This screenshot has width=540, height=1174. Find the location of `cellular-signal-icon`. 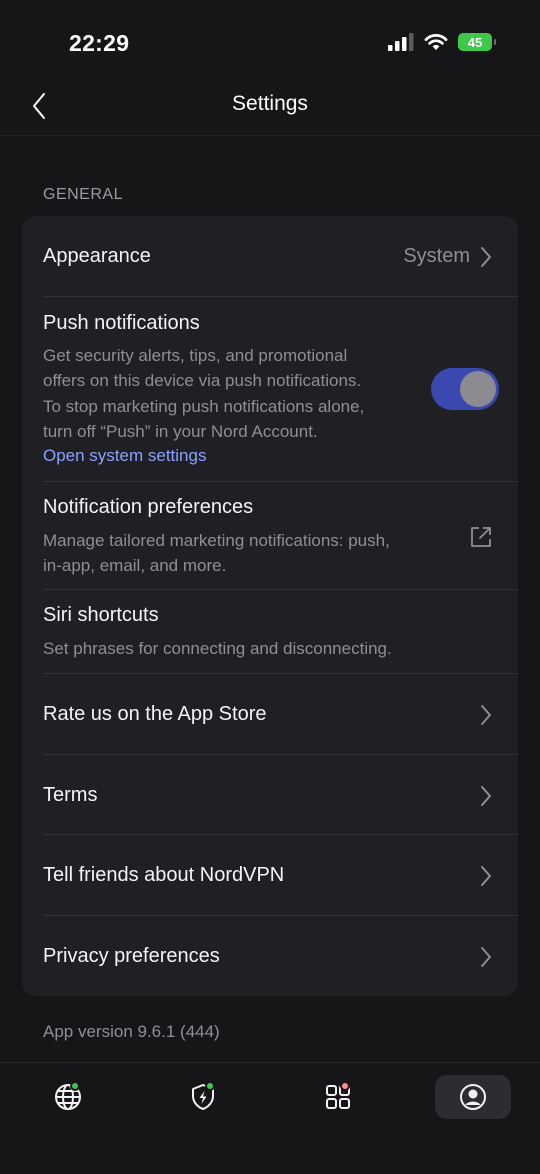

cellular-signal-icon is located at coordinates (401, 42).